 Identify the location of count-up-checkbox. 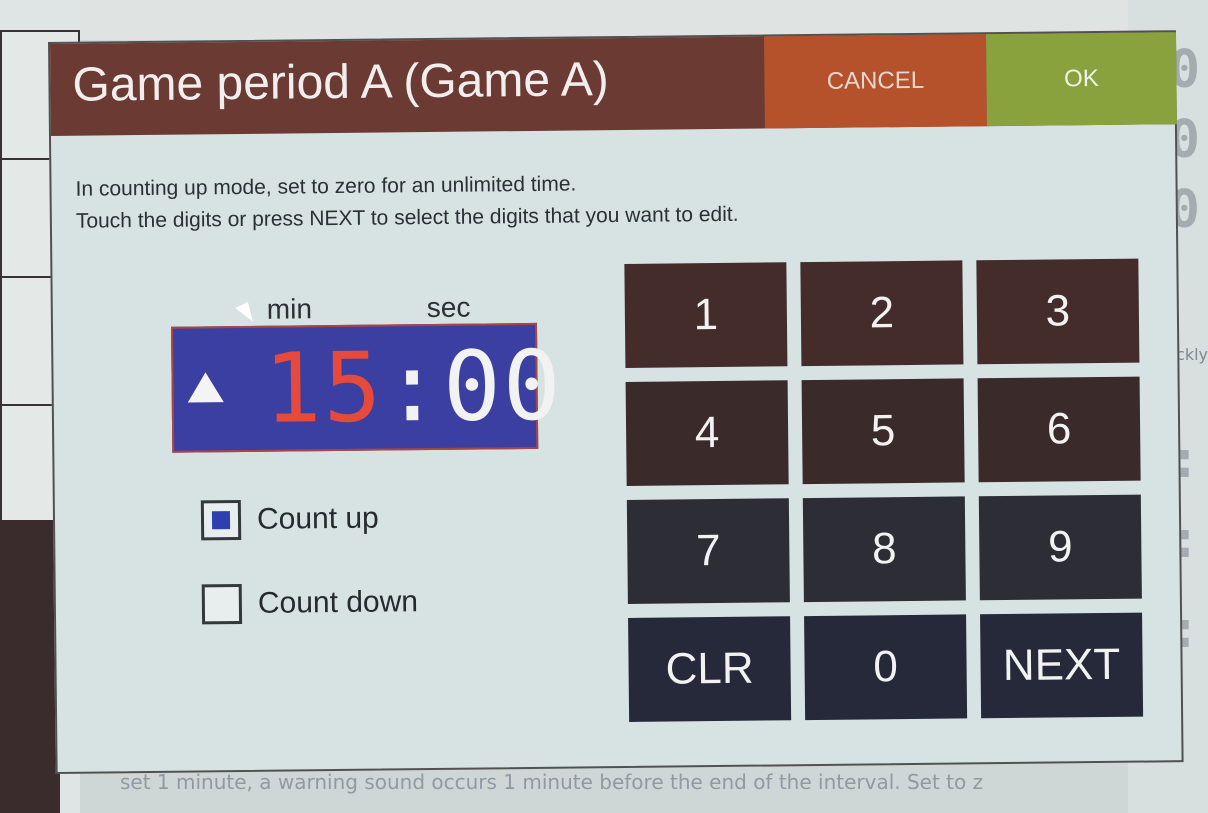
(221, 520).